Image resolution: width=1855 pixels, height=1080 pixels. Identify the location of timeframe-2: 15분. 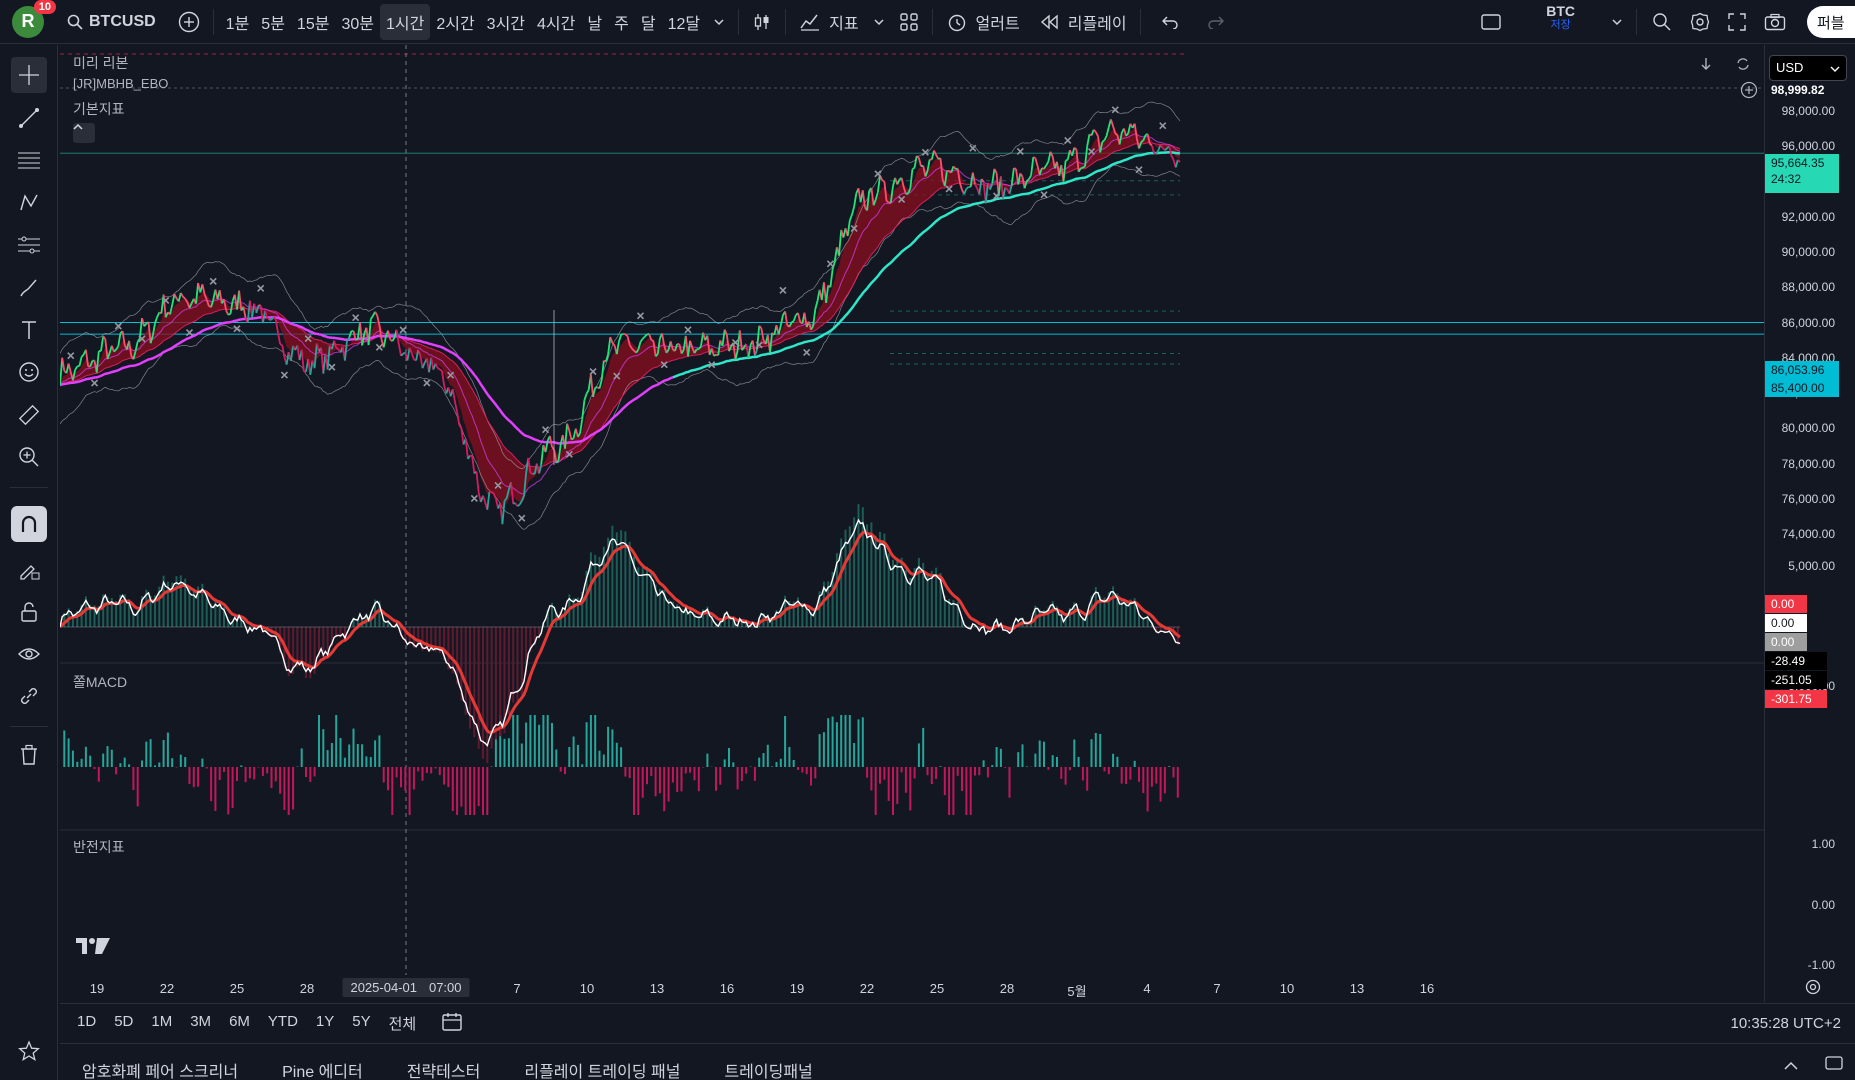
(313, 22).